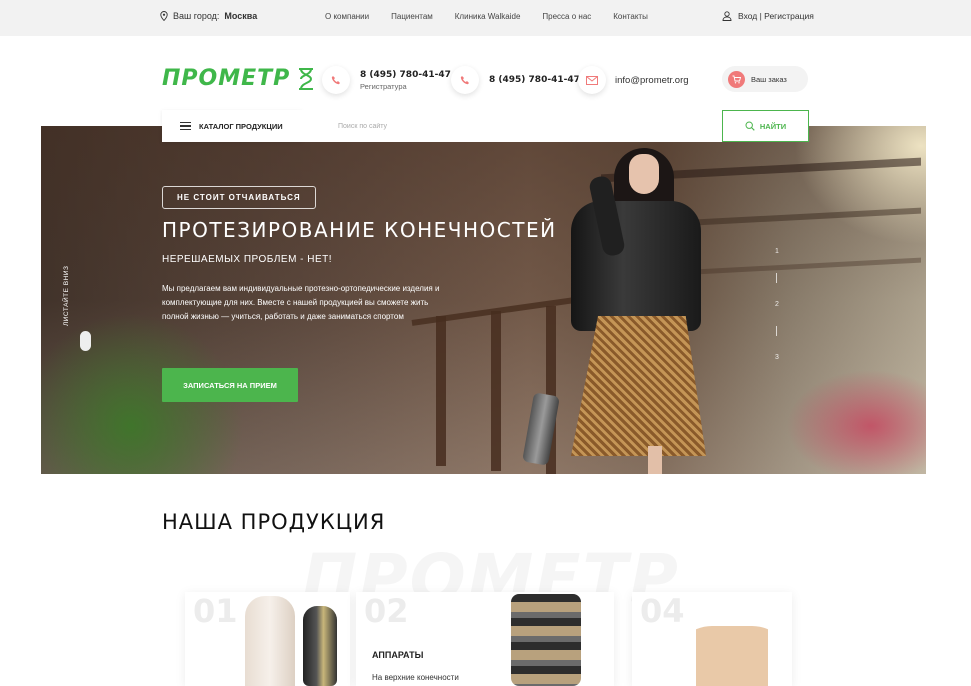  I want to click on site-logo: ПРОМЕТР, so click(239, 78).